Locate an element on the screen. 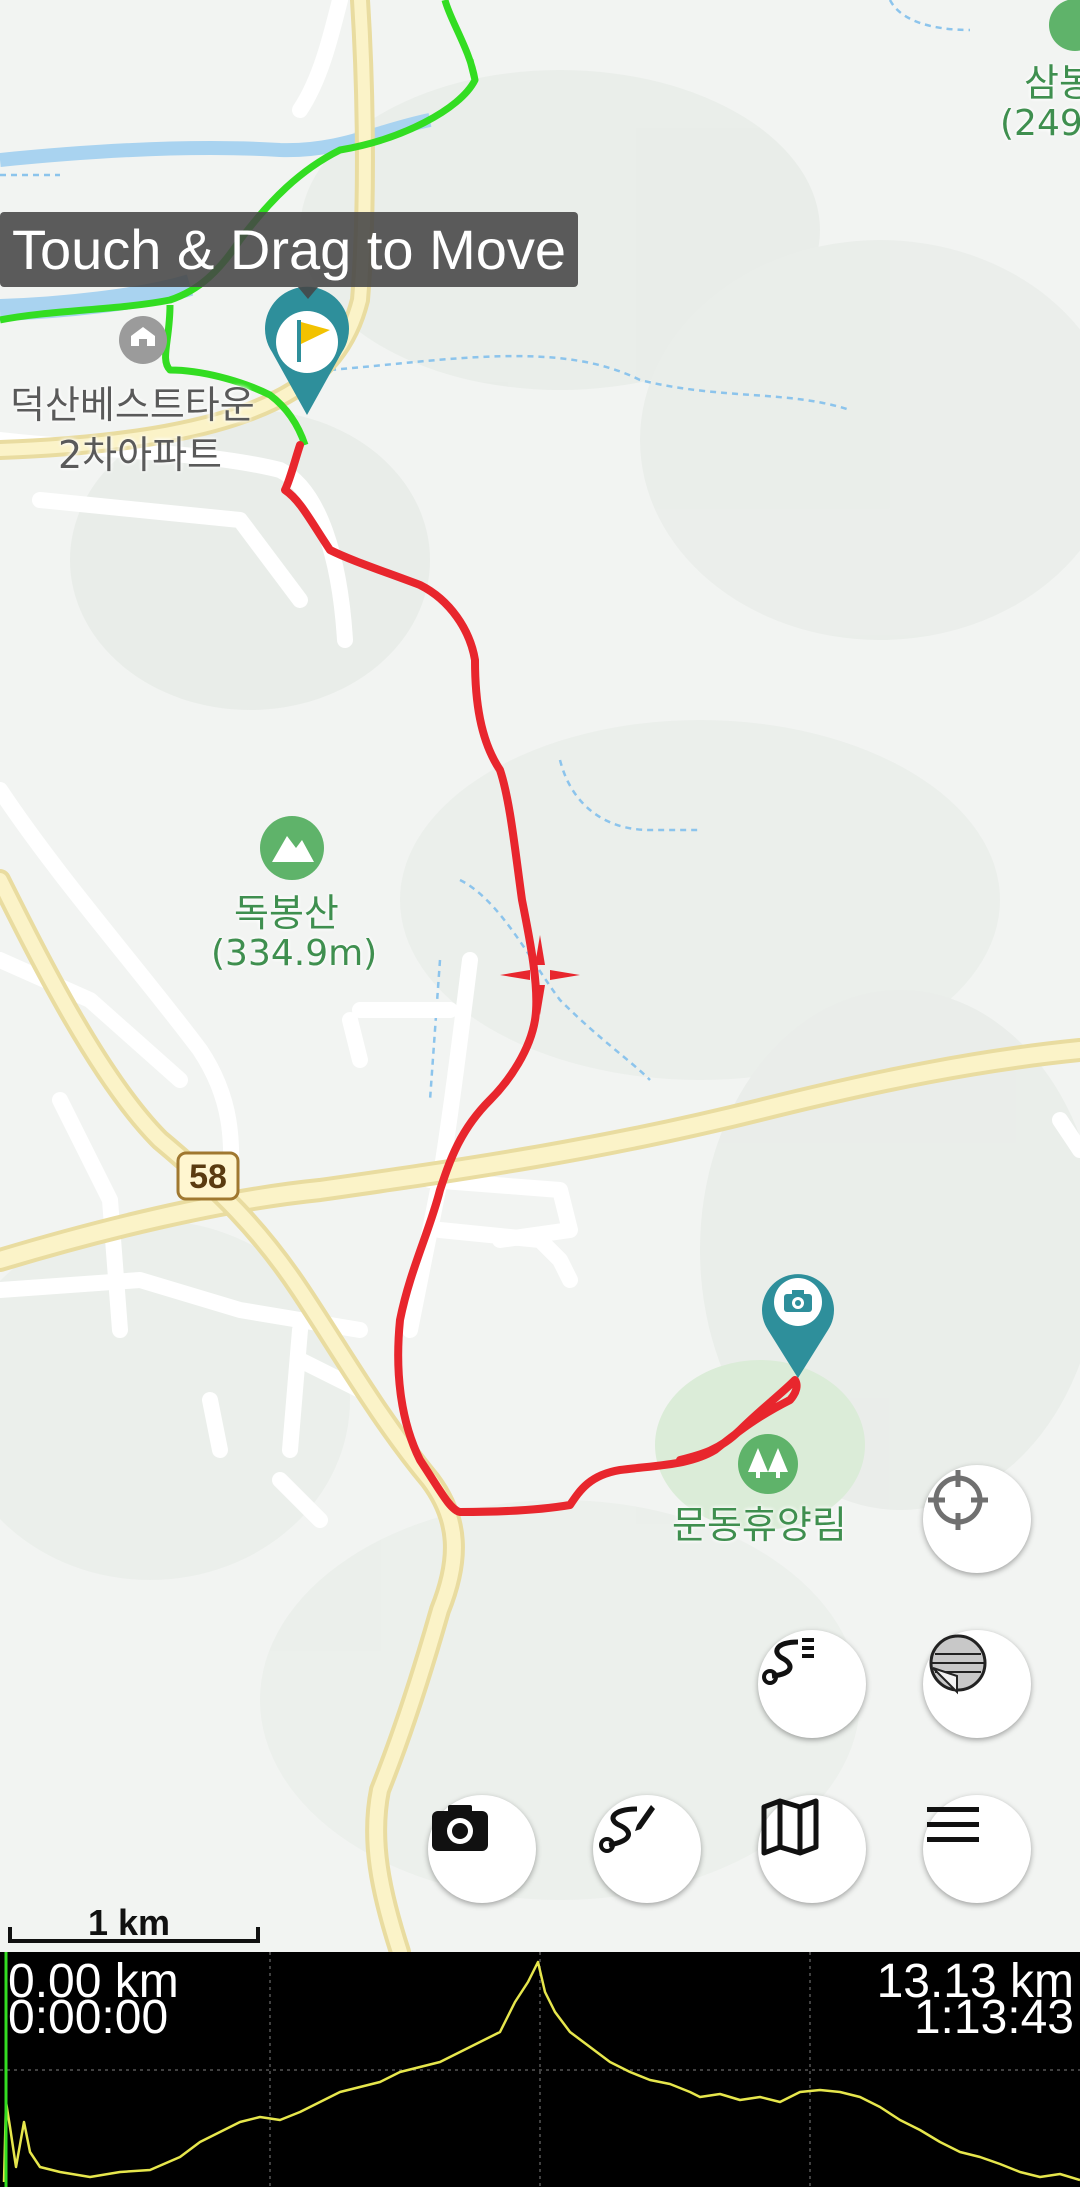 Image resolution: width=1080 pixels, height=2187 pixels. forest-poi-icon is located at coordinates (768, 1464).